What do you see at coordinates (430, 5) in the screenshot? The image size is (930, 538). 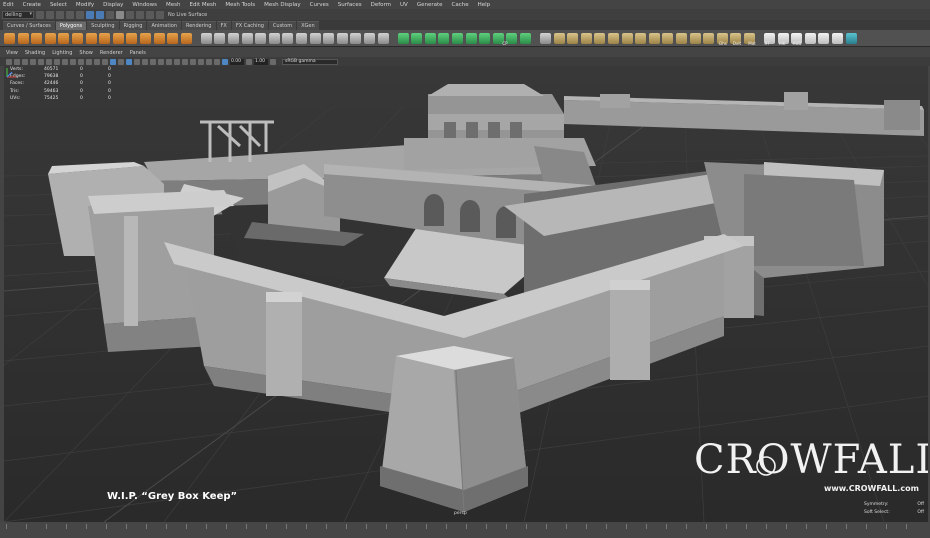 I see `menu-generate: Generate` at bounding box center [430, 5].